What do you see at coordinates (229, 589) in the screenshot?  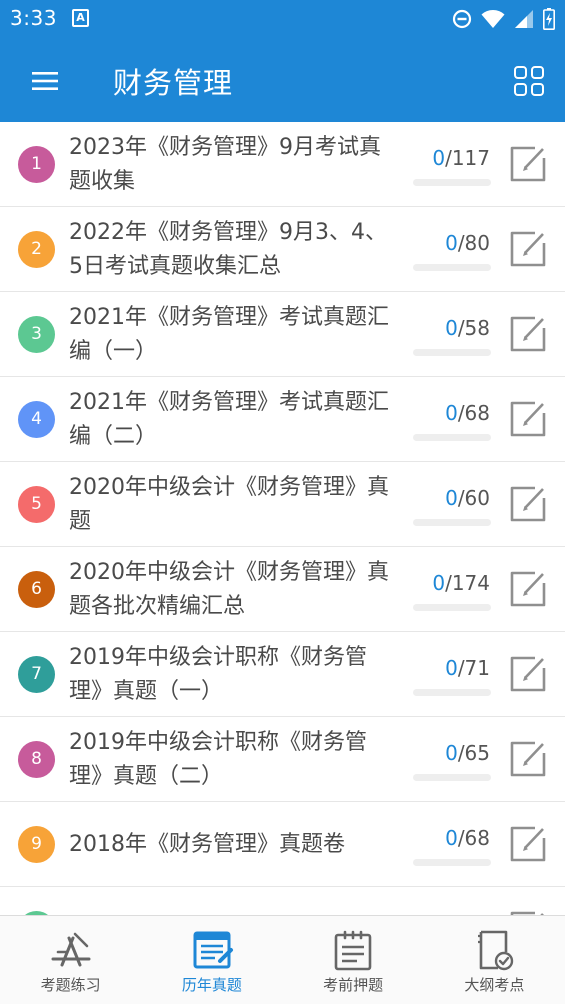 I see `item-title: 2020年中级会计《财务管理》真题各批次精编汇总` at bounding box center [229, 589].